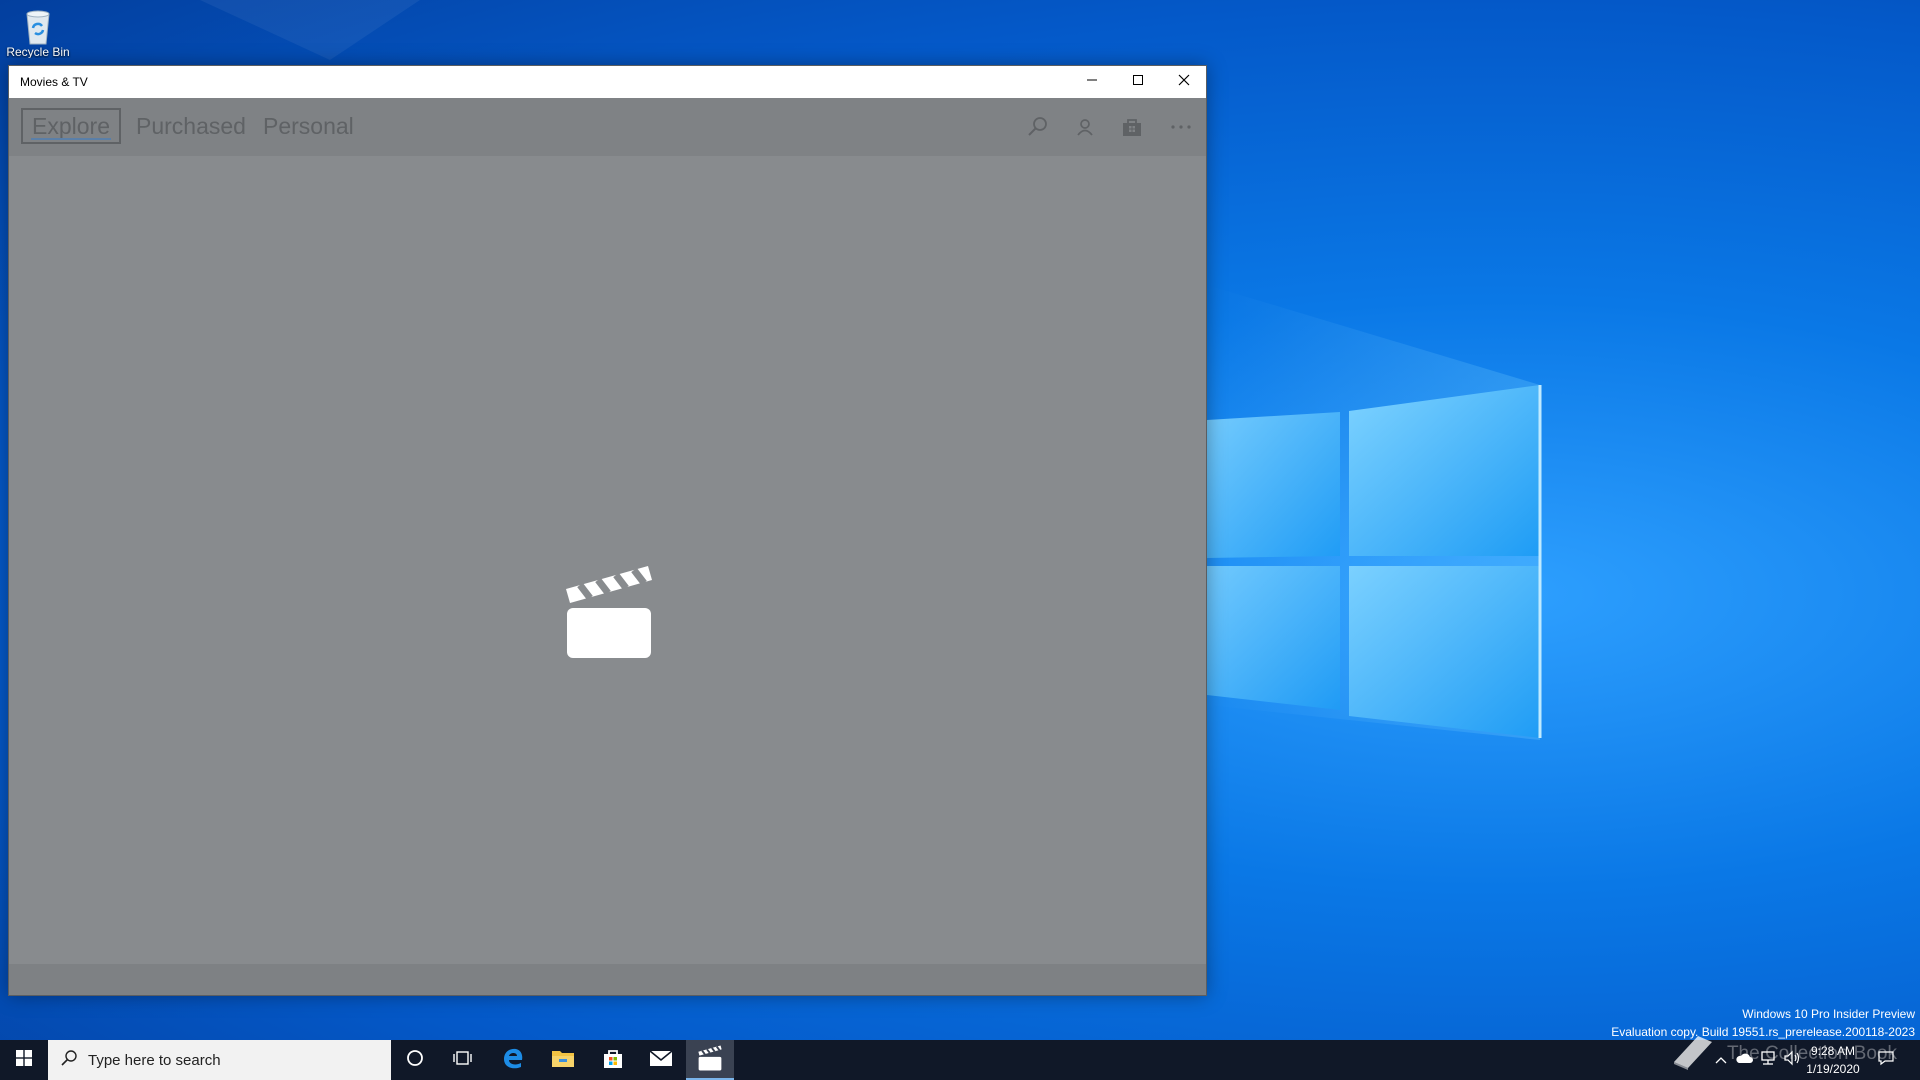 The height and width of the screenshot is (1080, 1920). I want to click on minimize-icon, so click(1092, 82).